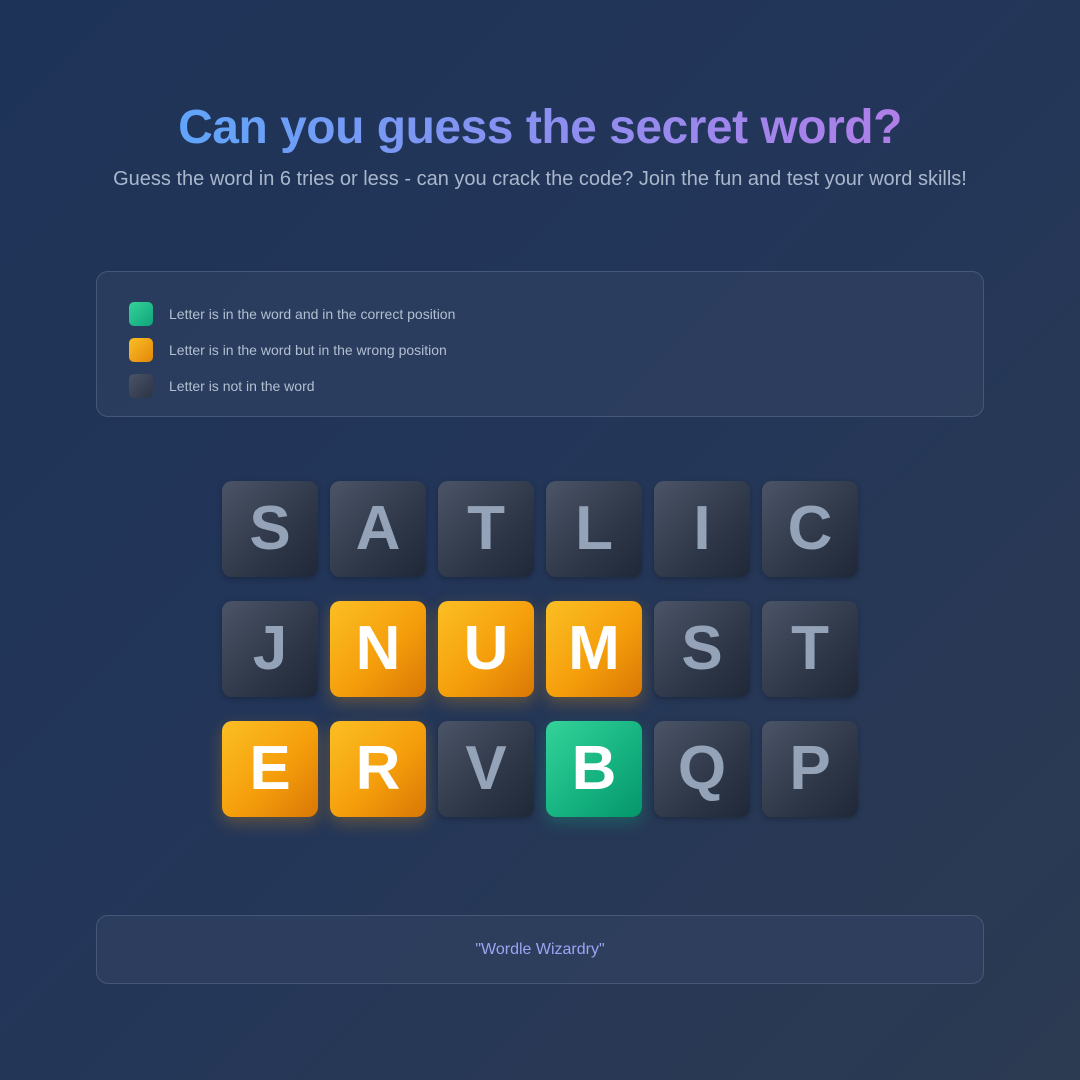 The height and width of the screenshot is (1080, 1080). I want to click on letter-tile-absent: Q, so click(702, 769).